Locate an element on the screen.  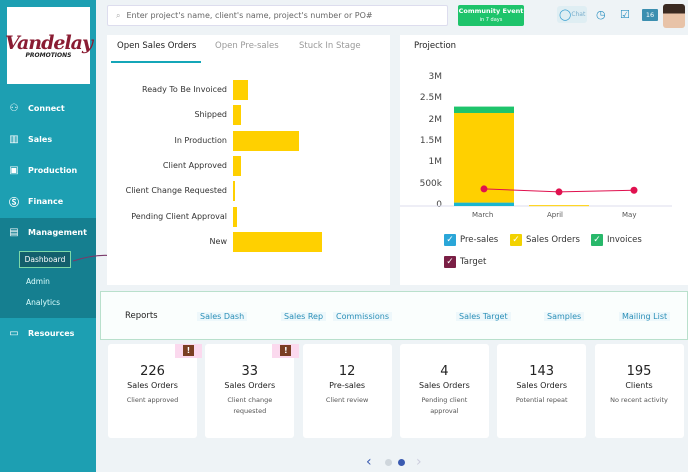
dollar-icon: Ⓢ is located at coordinates (14, 203).